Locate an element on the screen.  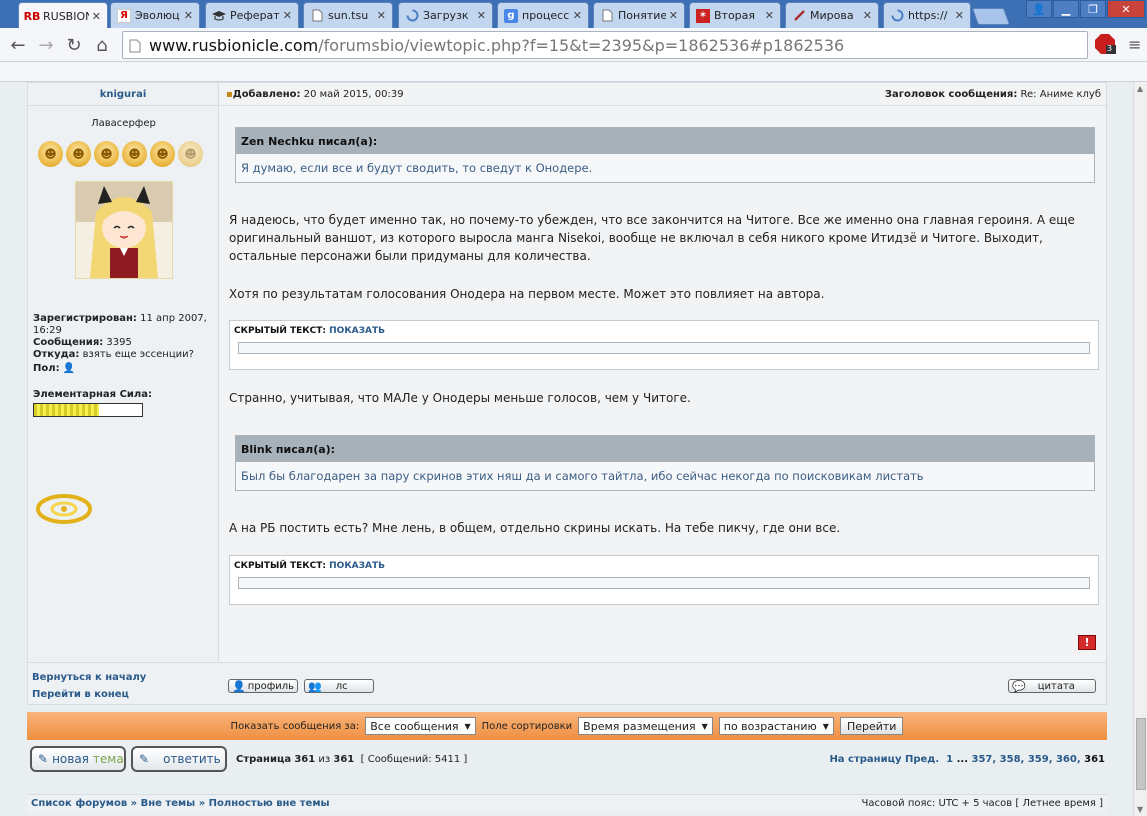
page-current: 361 is located at coordinates (305, 759).